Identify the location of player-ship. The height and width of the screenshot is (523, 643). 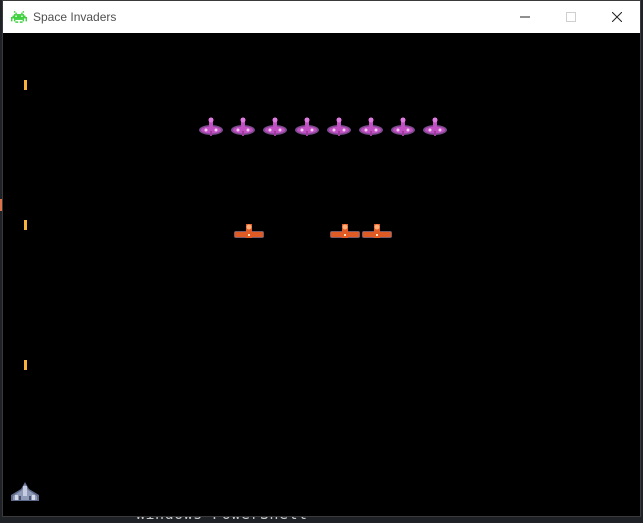
(25, 491).